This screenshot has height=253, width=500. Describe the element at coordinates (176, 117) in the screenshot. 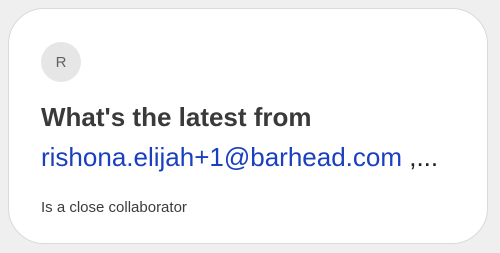

I see `headline-prefix: What's the latest from` at that location.